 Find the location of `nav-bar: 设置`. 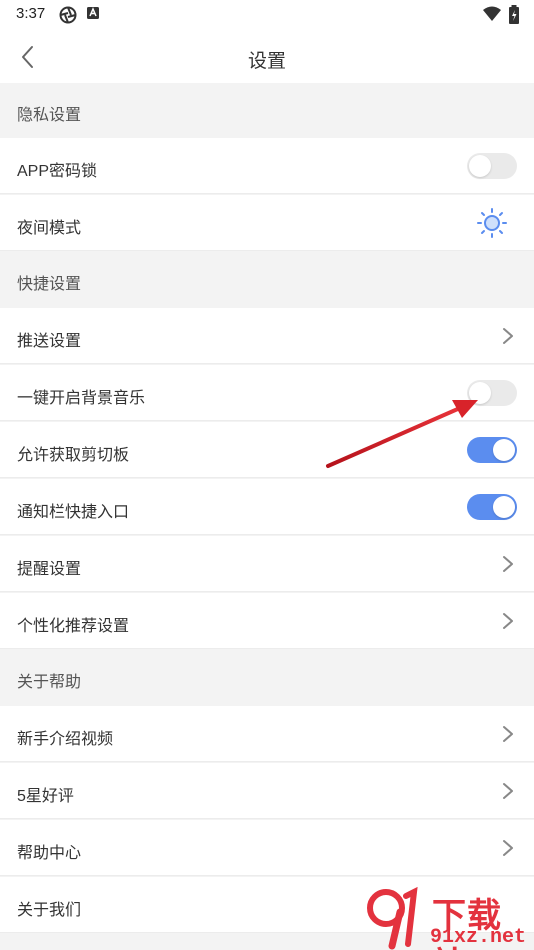

nav-bar: 设置 is located at coordinates (267, 56).